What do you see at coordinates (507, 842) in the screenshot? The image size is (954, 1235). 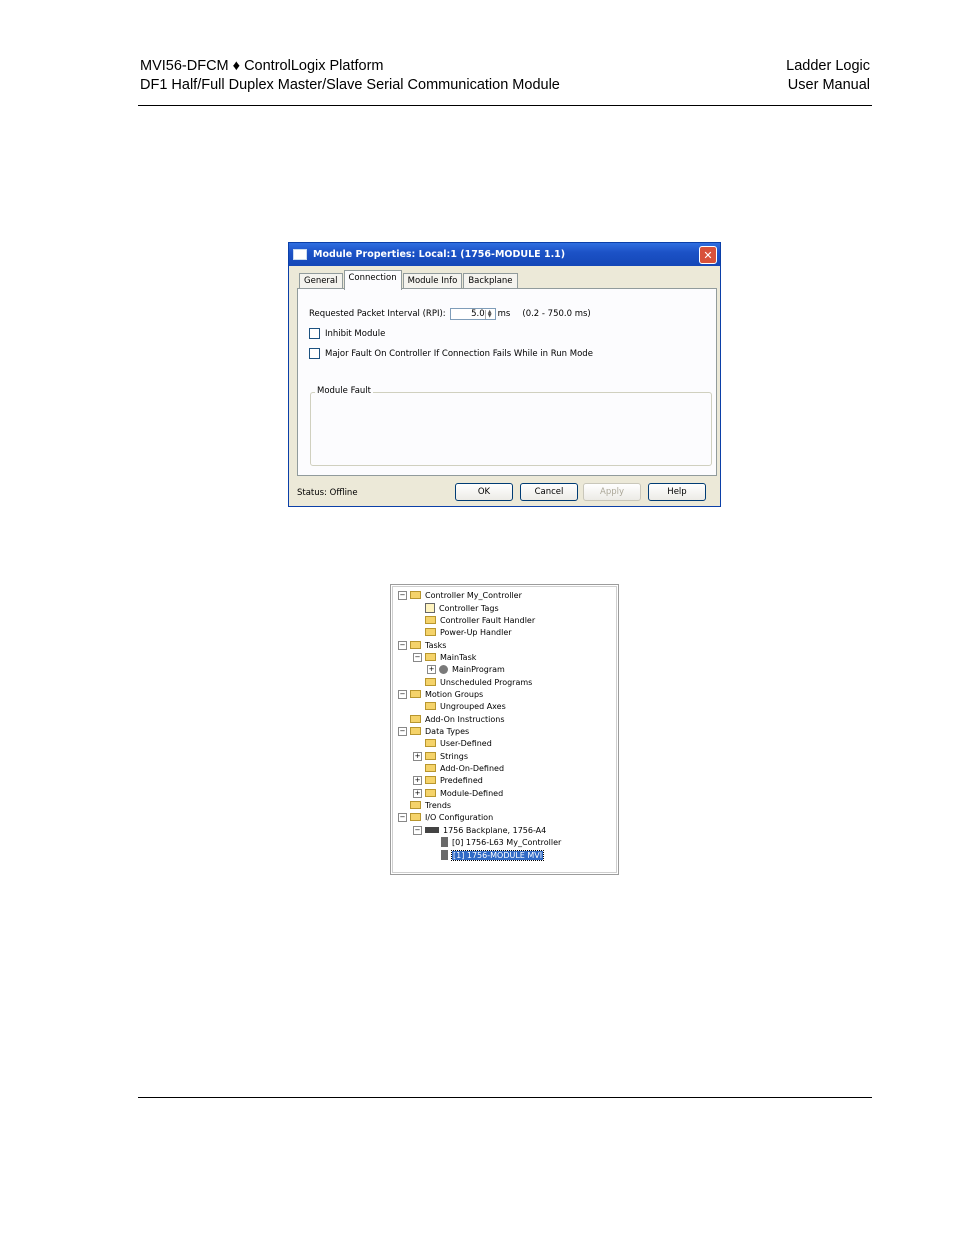 I see `tree-item-label: [0] 1756-L63 My_Controller` at bounding box center [507, 842].